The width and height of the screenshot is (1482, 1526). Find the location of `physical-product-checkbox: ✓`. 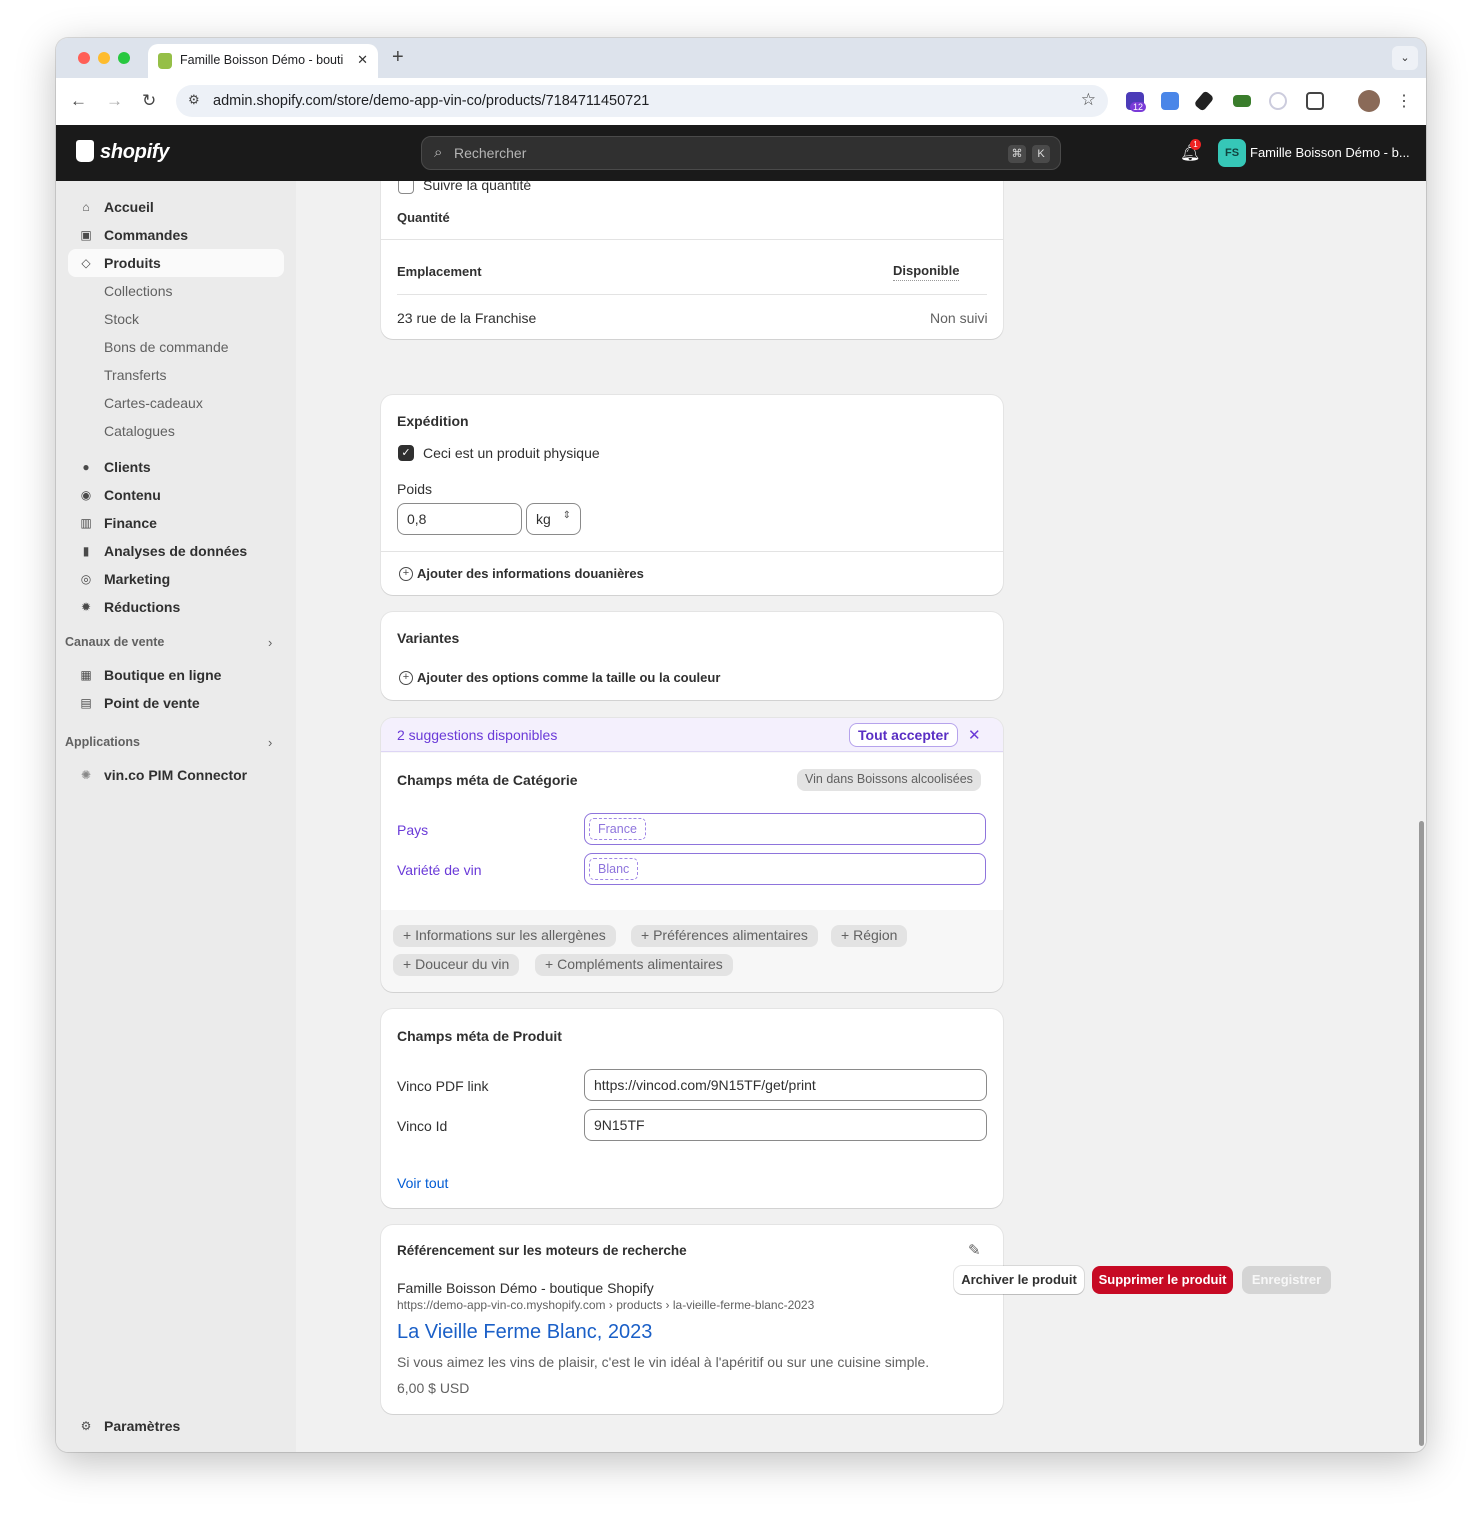

physical-product-checkbox: ✓ is located at coordinates (406, 453).